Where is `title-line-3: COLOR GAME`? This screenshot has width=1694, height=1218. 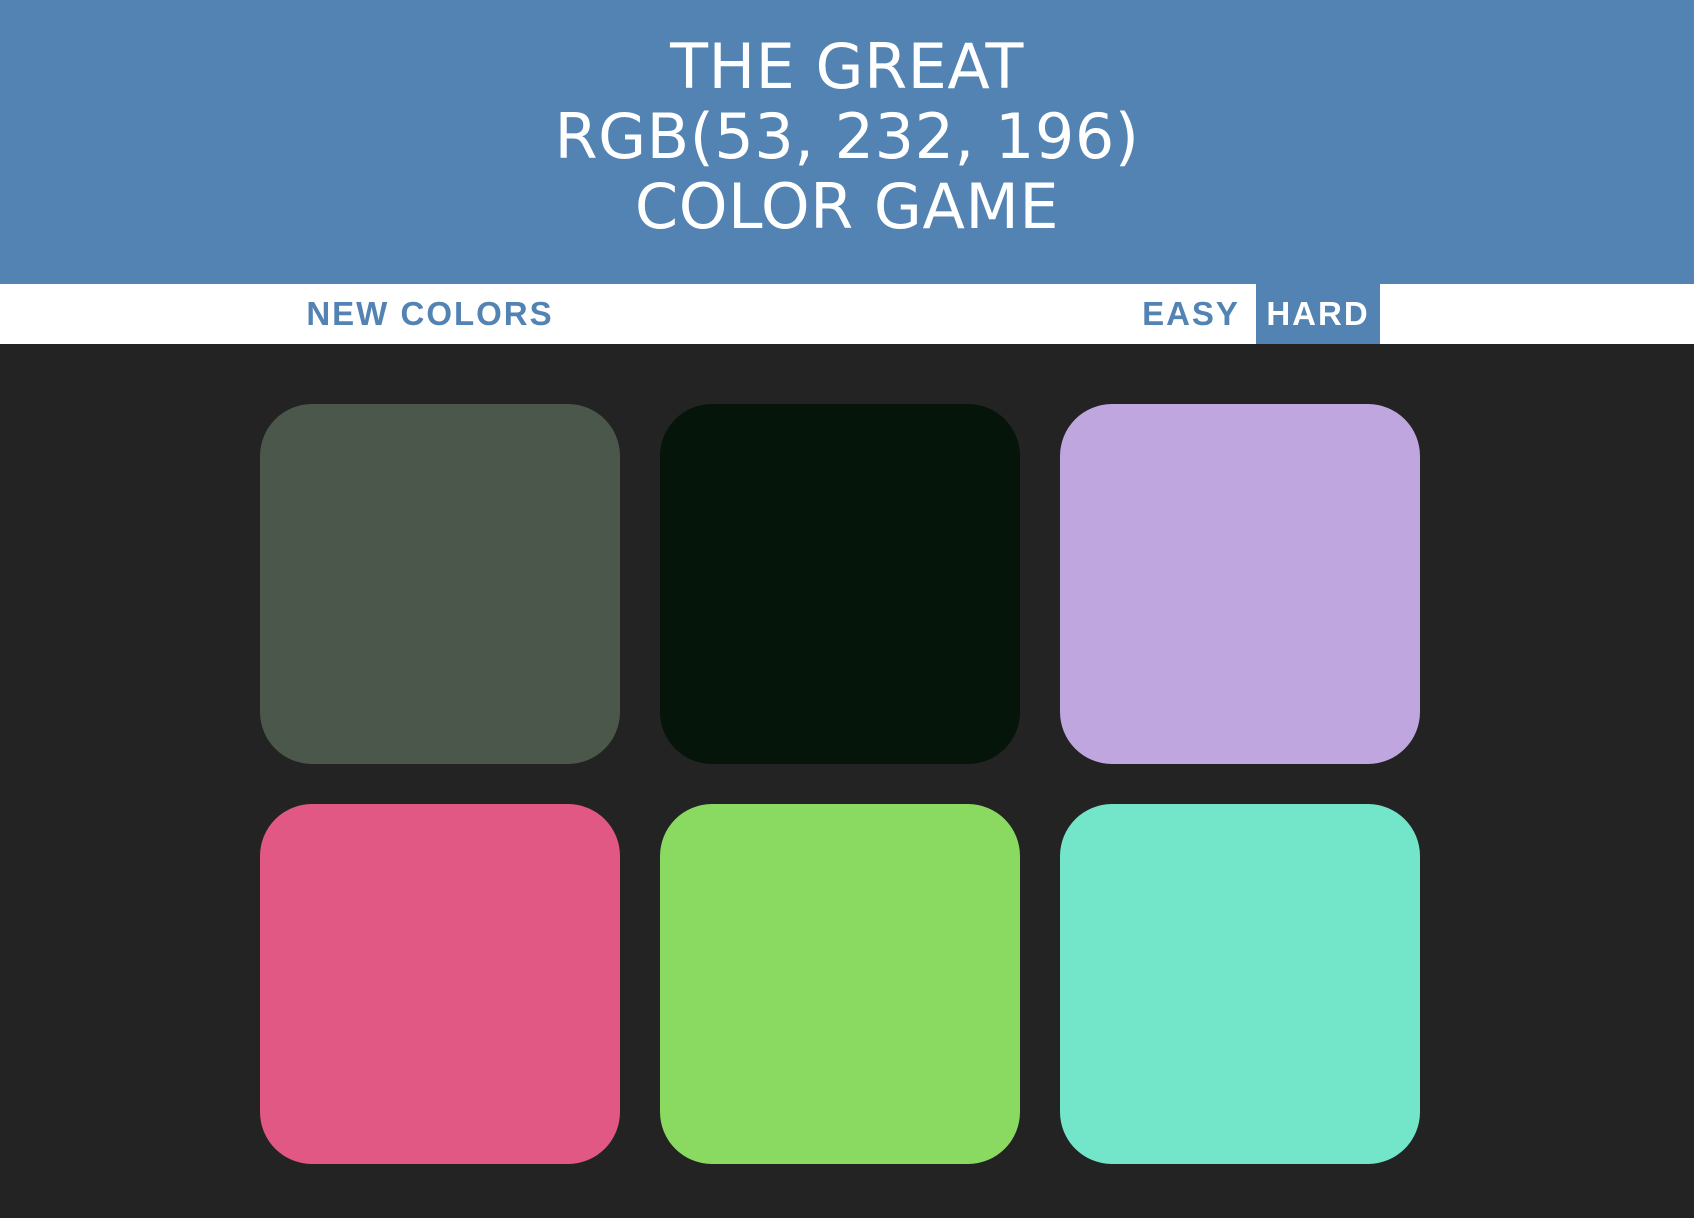
title-line-3: COLOR GAME is located at coordinates (847, 206).